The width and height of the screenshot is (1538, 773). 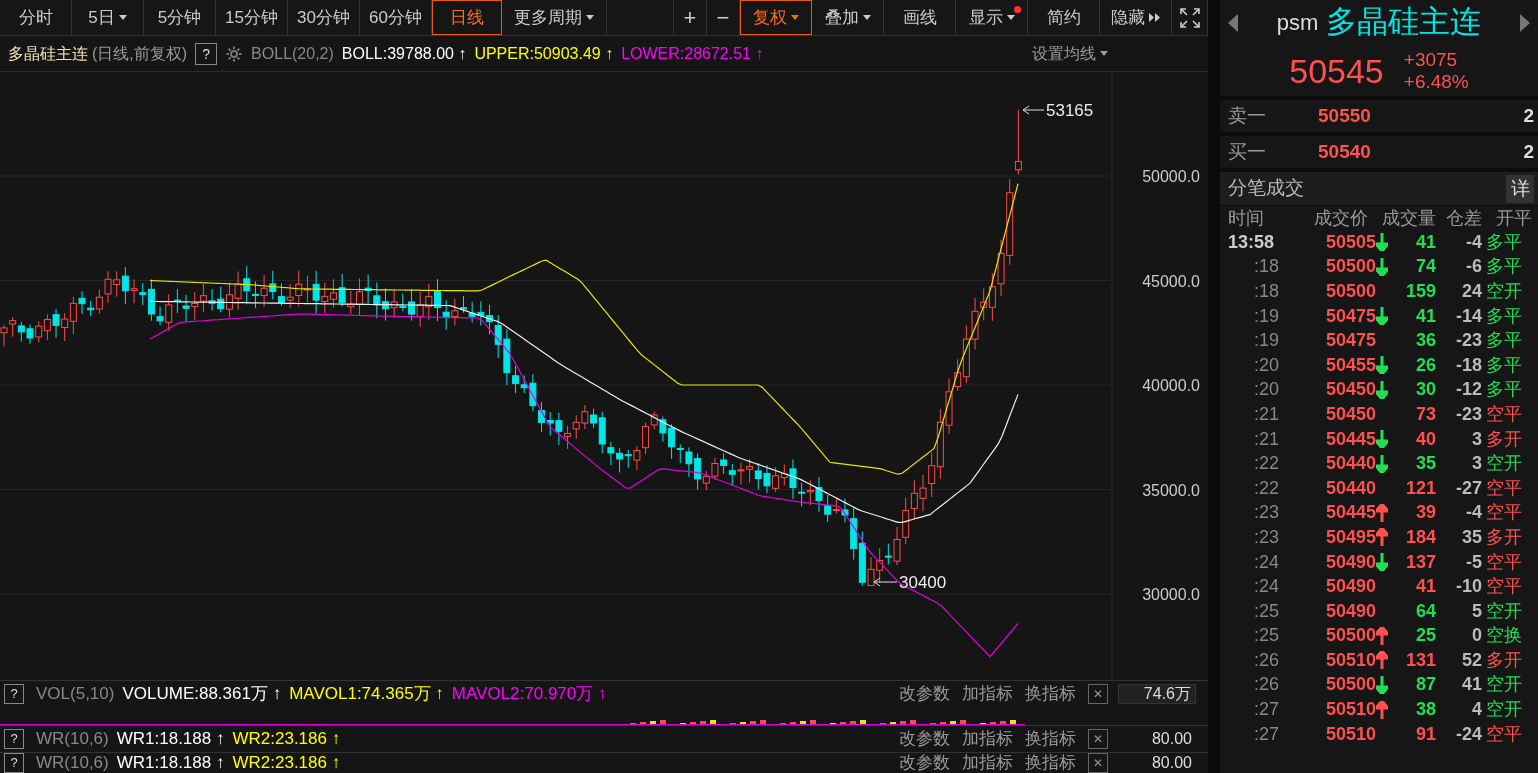 What do you see at coordinates (1351, 488) in the screenshot?
I see `tick-price: 50440` at bounding box center [1351, 488].